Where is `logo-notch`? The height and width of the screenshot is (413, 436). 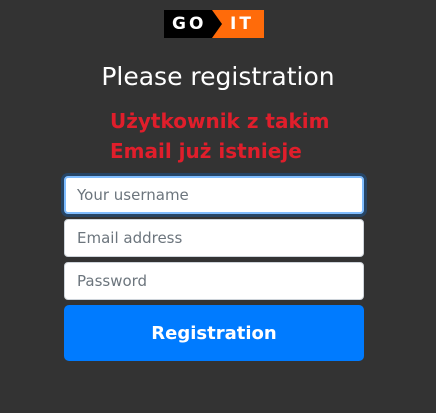
logo-notch is located at coordinates (217, 24).